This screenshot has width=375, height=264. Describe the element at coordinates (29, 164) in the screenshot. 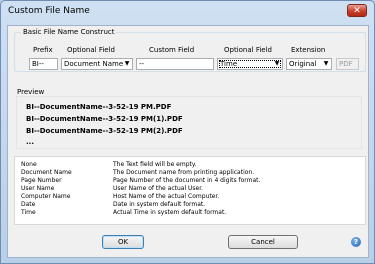

I see `legend-key: None` at that location.